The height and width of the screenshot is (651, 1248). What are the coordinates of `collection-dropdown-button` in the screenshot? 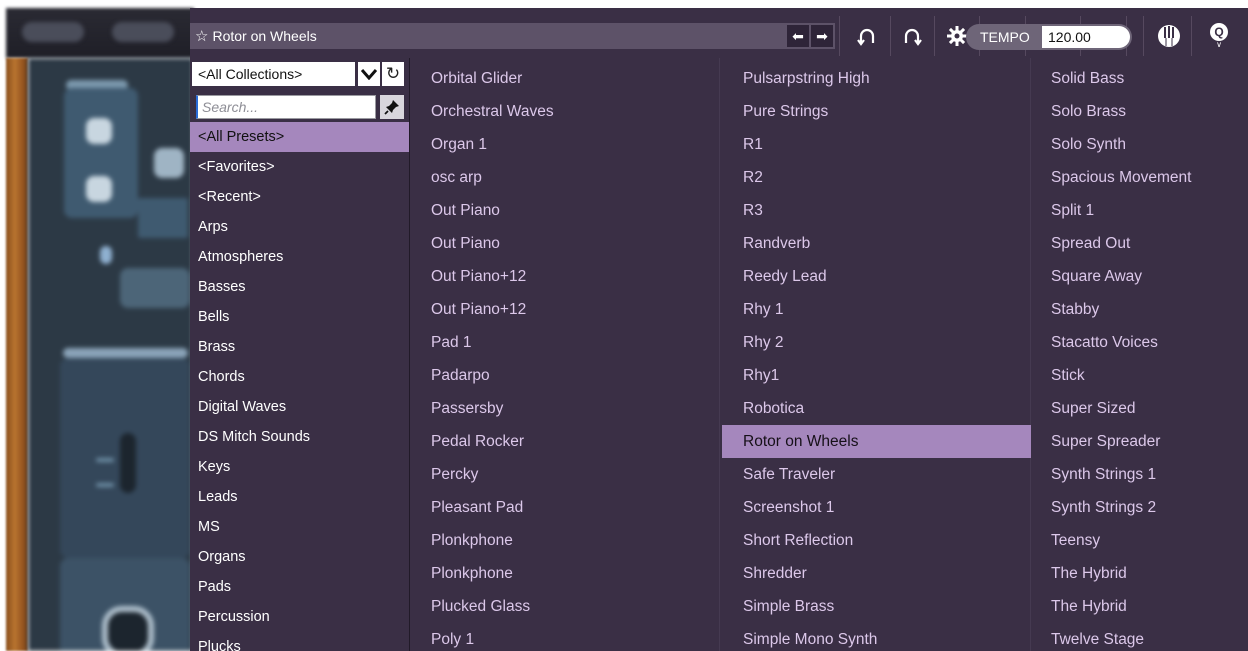 It's located at (369, 74).